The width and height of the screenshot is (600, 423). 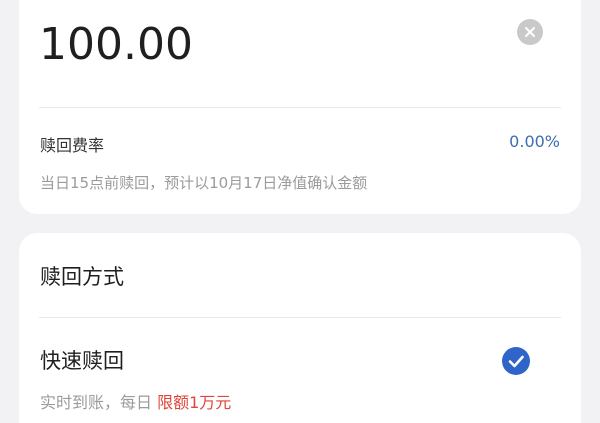 I want to click on fast-redeem-desc-prefix: 实时到账，每日, so click(x=96, y=402).